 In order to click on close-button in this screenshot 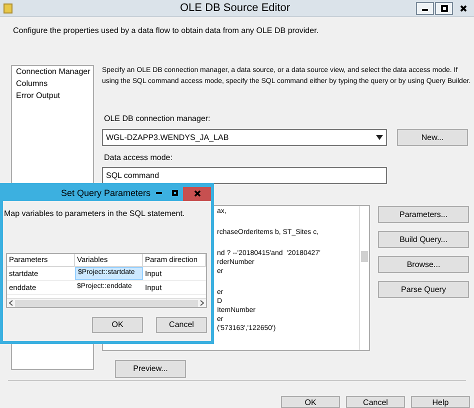, I will do `click(197, 193)`.